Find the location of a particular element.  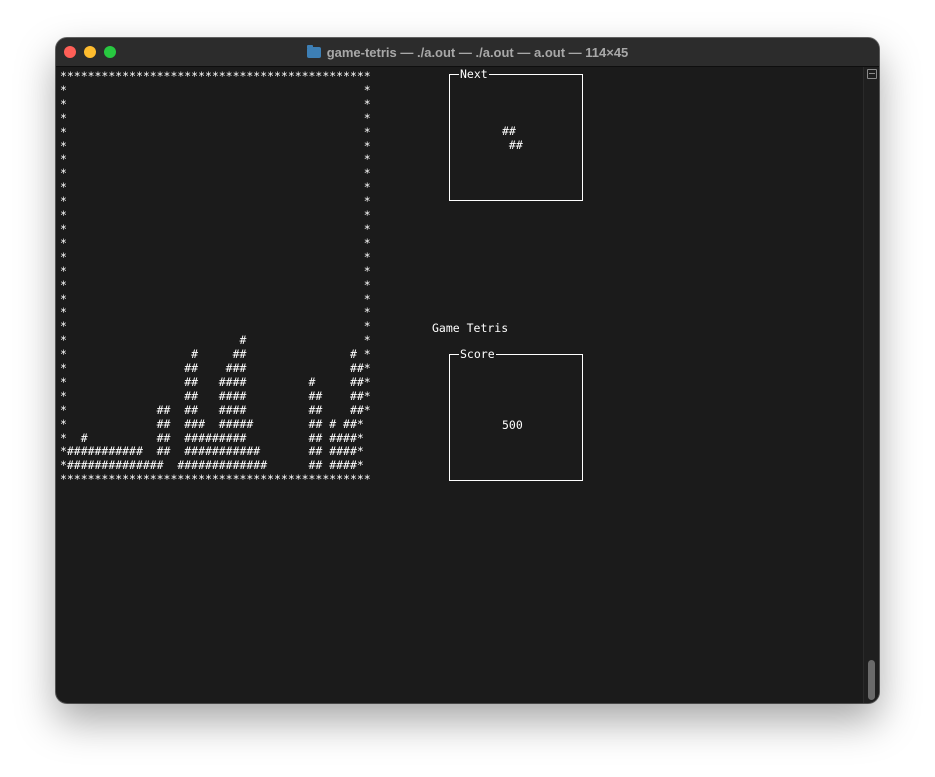

folder-icon is located at coordinates (313, 51).